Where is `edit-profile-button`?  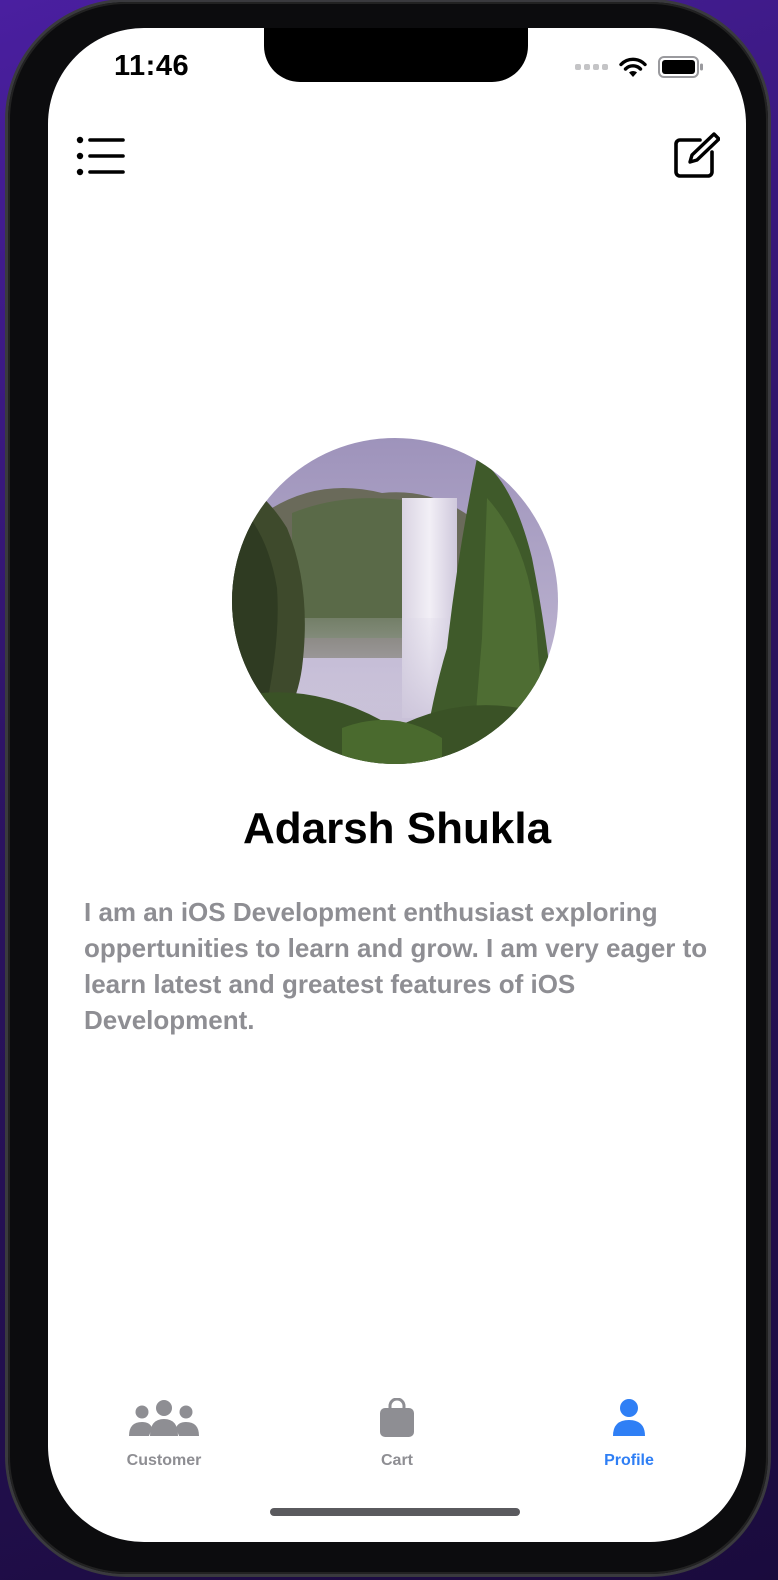
edit-profile-button is located at coordinates (696, 156).